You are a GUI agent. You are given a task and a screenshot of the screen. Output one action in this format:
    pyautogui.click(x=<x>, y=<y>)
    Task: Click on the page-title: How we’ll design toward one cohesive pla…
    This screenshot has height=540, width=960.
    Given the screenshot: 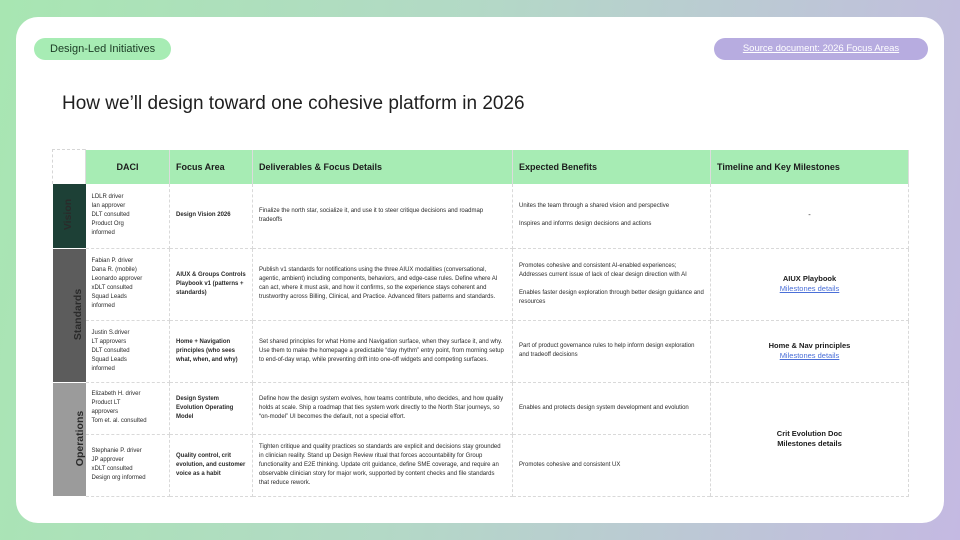 What is the action you would take?
    pyautogui.click(x=293, y=103)
    